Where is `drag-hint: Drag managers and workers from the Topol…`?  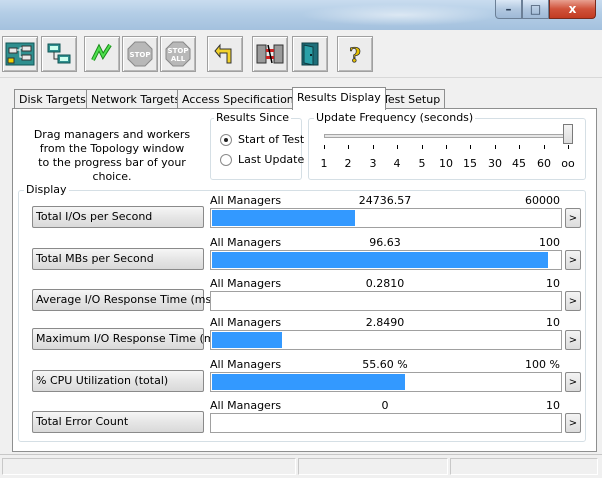 drag-hint: Drag managers and workers from the Topol… is located at coordinates (112, 156).